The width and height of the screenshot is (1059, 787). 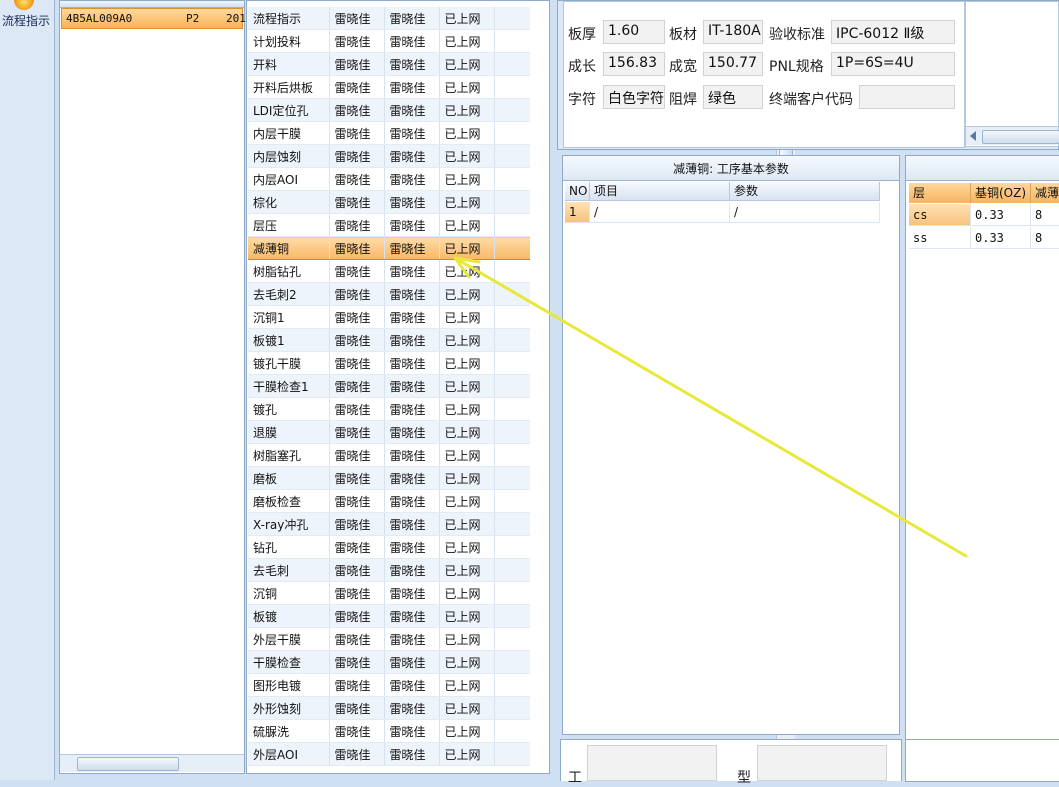 I want to click on process-row: 减薄铜 雷晓佳 雷晓佳 已上网, so click(x=389, y=248).